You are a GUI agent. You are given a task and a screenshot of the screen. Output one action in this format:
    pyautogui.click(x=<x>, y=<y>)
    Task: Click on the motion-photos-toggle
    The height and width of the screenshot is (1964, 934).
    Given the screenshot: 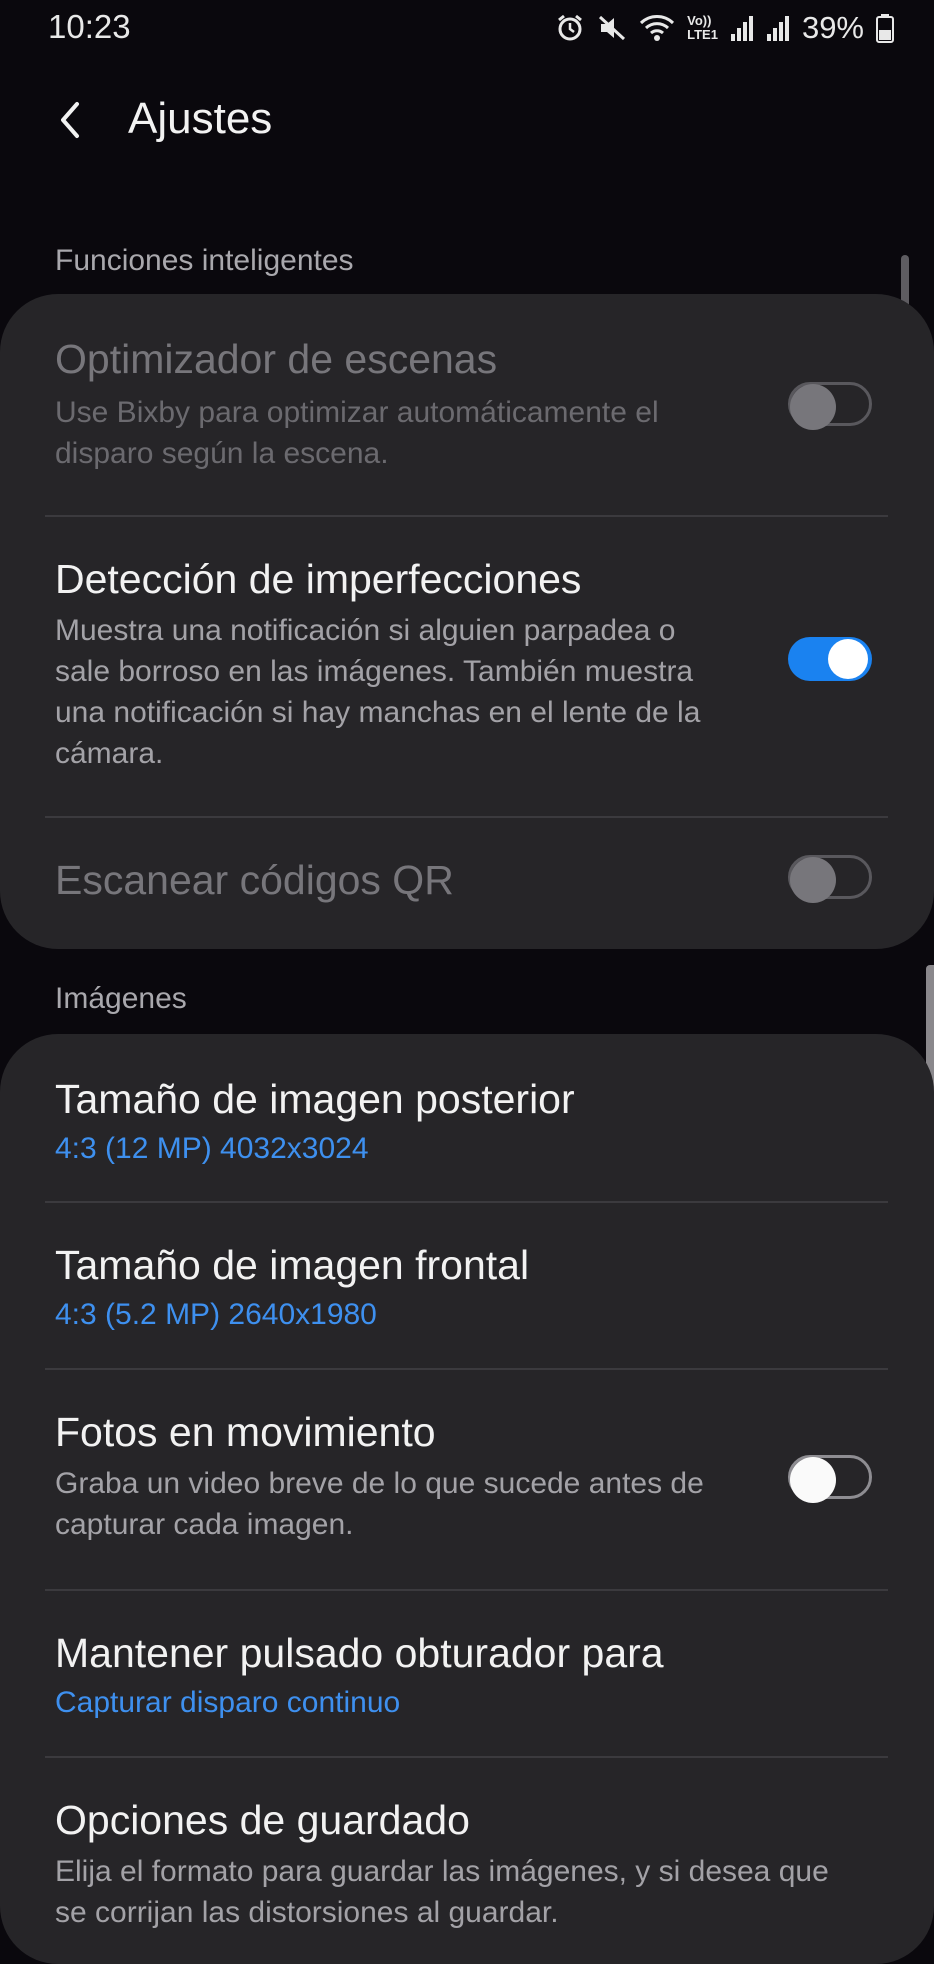 What is the action you would take?
    pyautogui.click(x=830, y=1479)
    